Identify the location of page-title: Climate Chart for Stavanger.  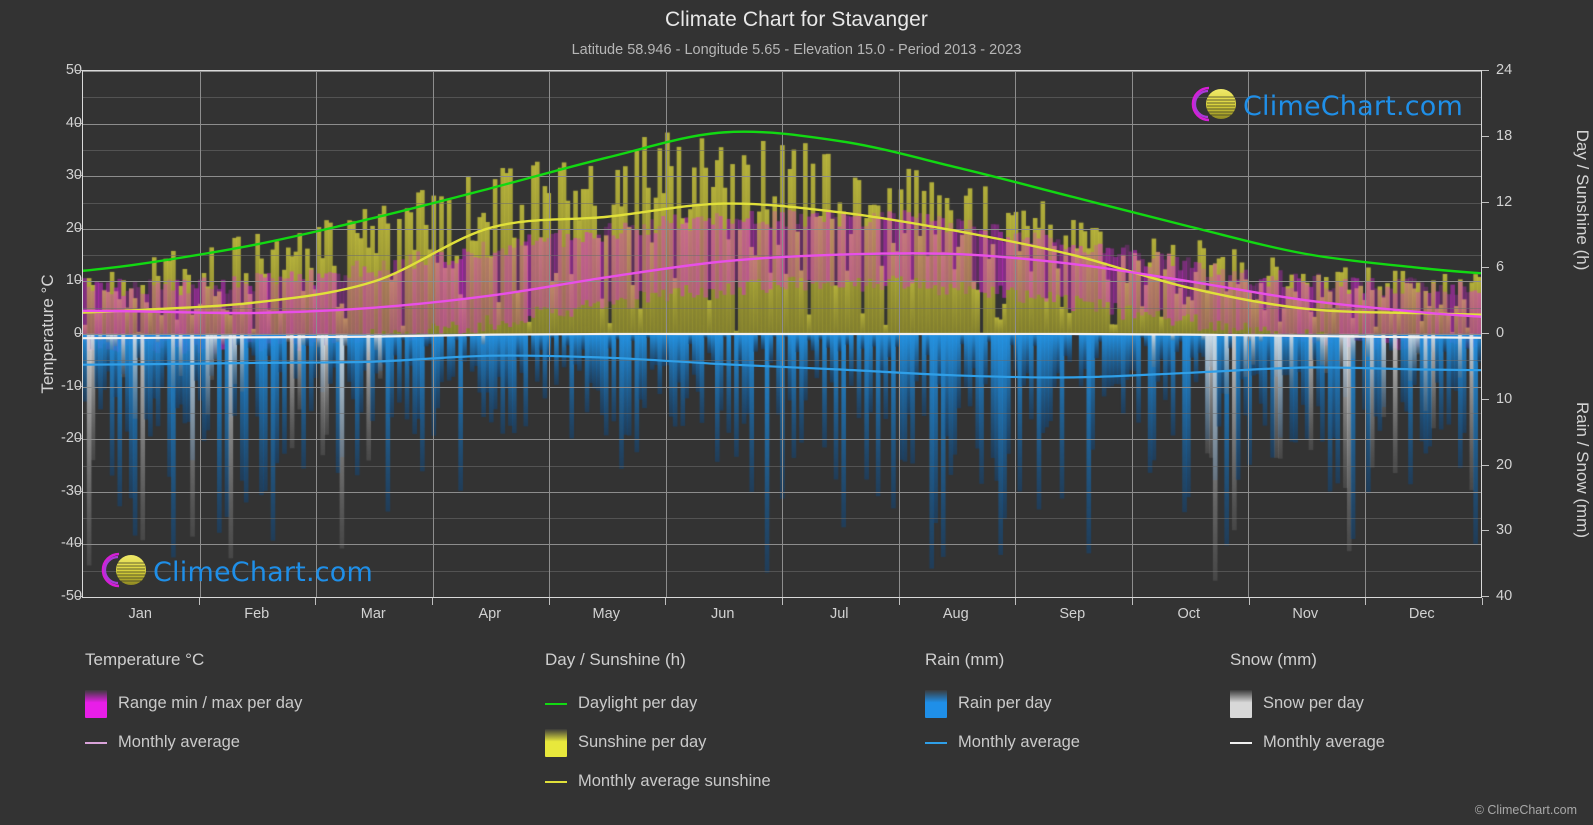
(796, 19).